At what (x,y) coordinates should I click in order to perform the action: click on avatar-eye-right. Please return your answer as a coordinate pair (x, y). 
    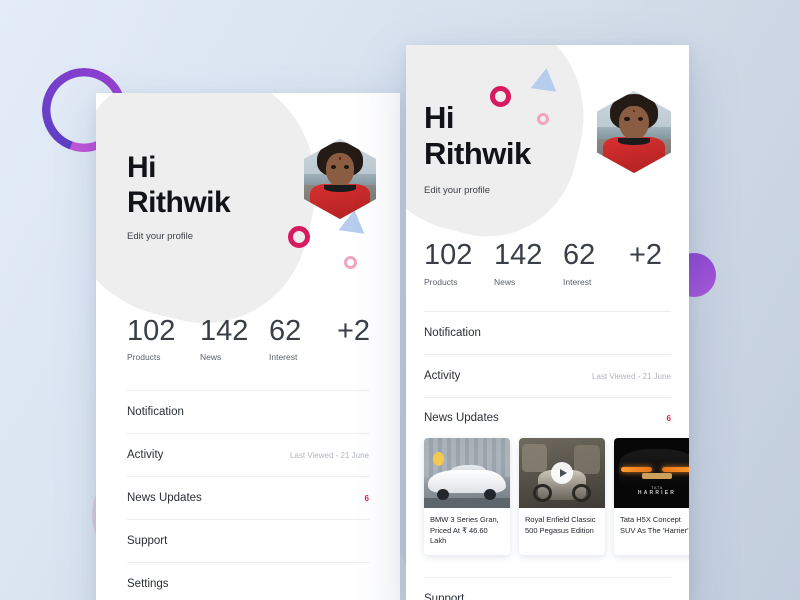
    Looking at the image, I should click on (346, 166).